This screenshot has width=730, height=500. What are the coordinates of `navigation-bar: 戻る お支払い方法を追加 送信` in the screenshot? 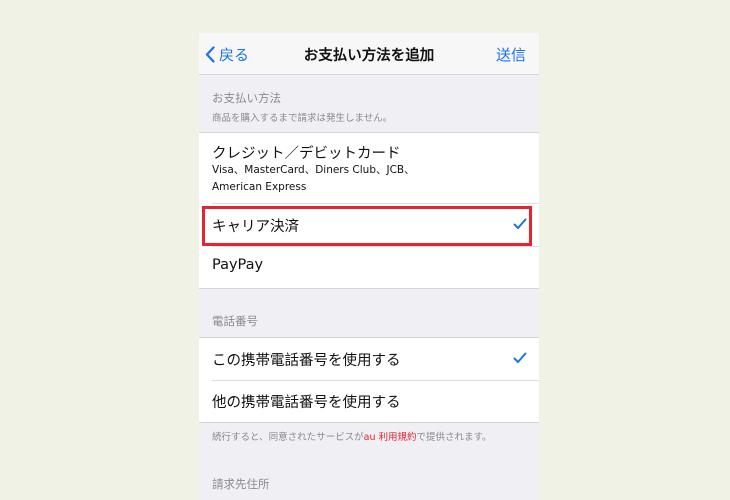 It's located at (369, 54).